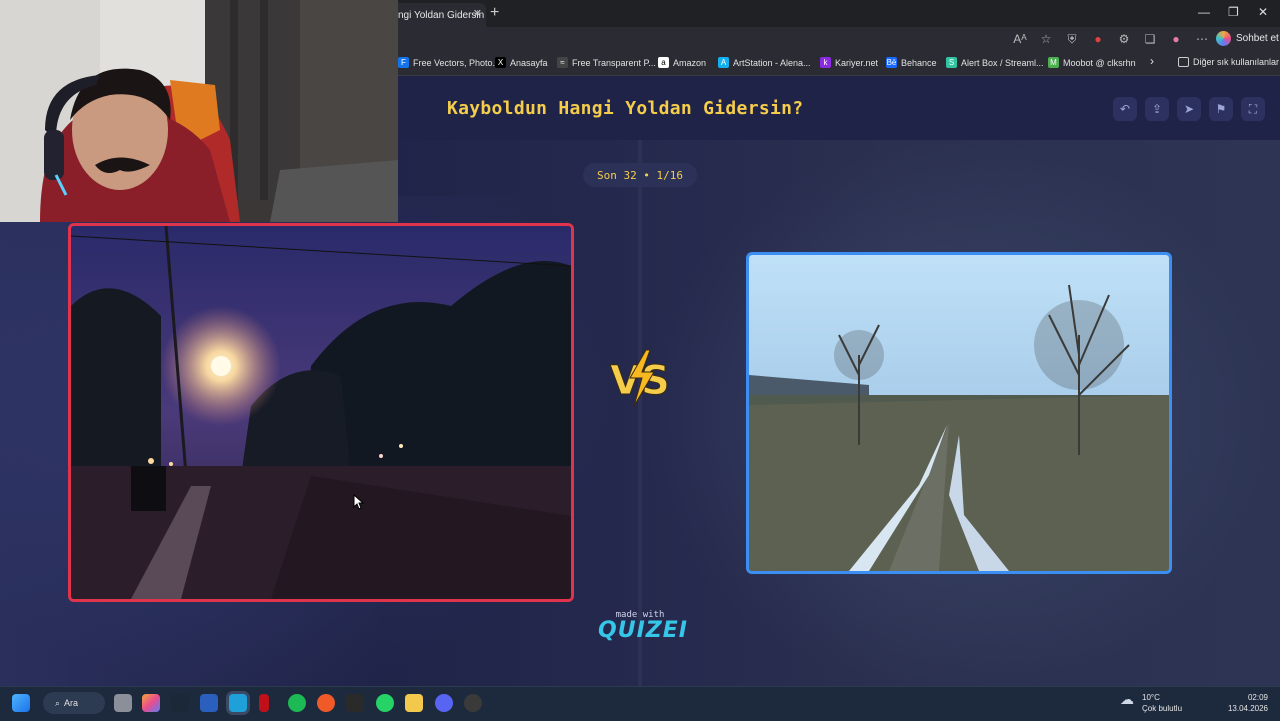  Describe the element at coordinates (1233, 12) in the screenshot. I see `maximize-button: ❐` at that location.